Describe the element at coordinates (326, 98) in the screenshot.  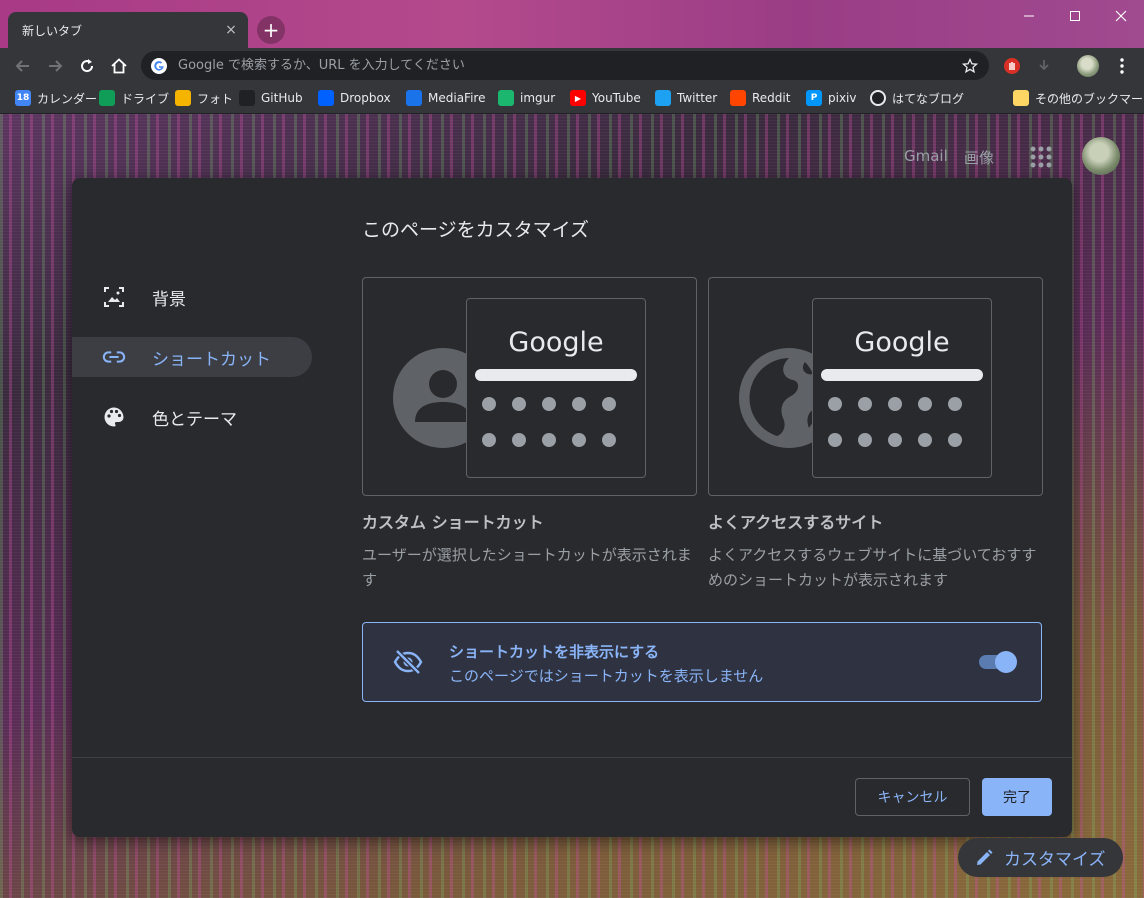
I see `dropbox-icon` at that location.